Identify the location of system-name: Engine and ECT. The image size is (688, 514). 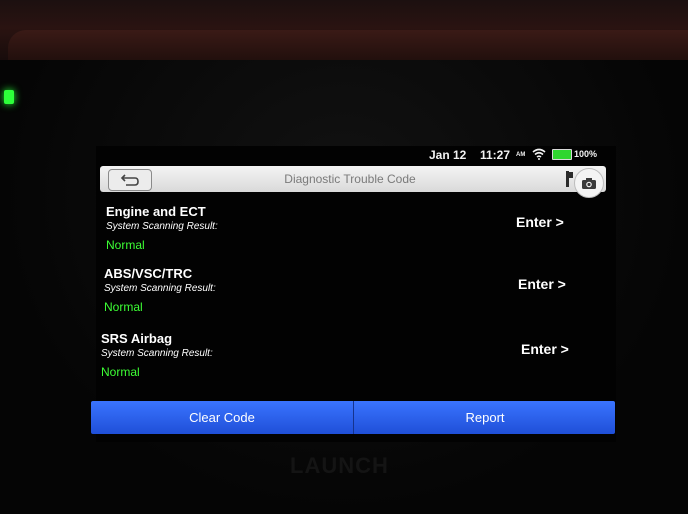
(156, 211).